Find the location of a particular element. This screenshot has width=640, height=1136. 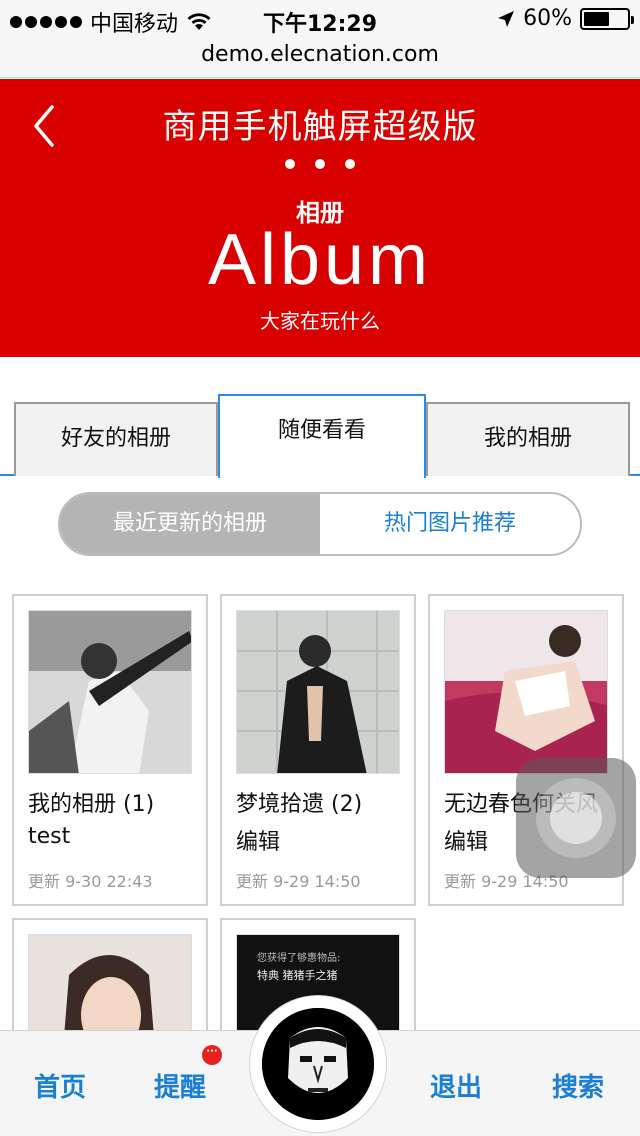

avatar-button is located at coordinates (318, 1064).